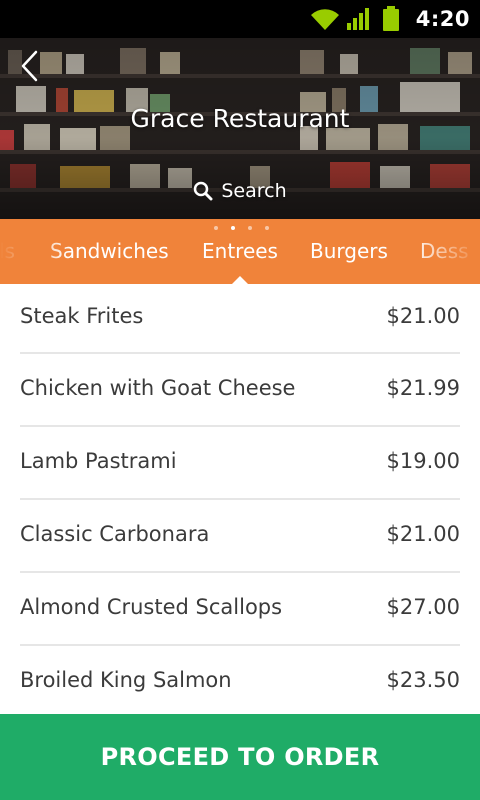 This screenshot has width=480, height=800. What do you see at coordinates (82, 316) in the screenshot?
I see `menu-item-name: Steak Frites` at bounding box center [82, 316].